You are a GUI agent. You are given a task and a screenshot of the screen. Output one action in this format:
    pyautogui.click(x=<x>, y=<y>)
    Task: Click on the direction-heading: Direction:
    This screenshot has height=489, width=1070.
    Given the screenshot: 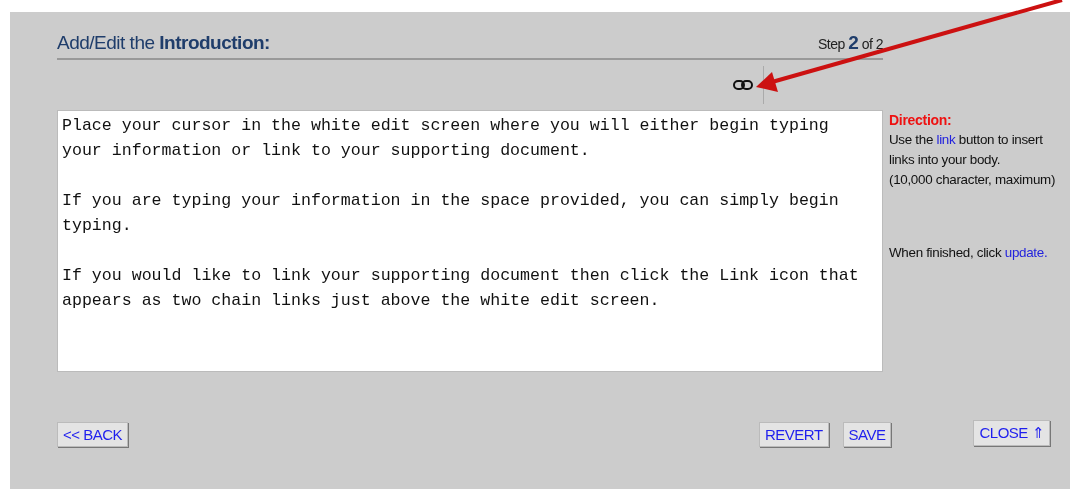 What is the action you would take?
    pyautogui.click(x=921, y=120)
    